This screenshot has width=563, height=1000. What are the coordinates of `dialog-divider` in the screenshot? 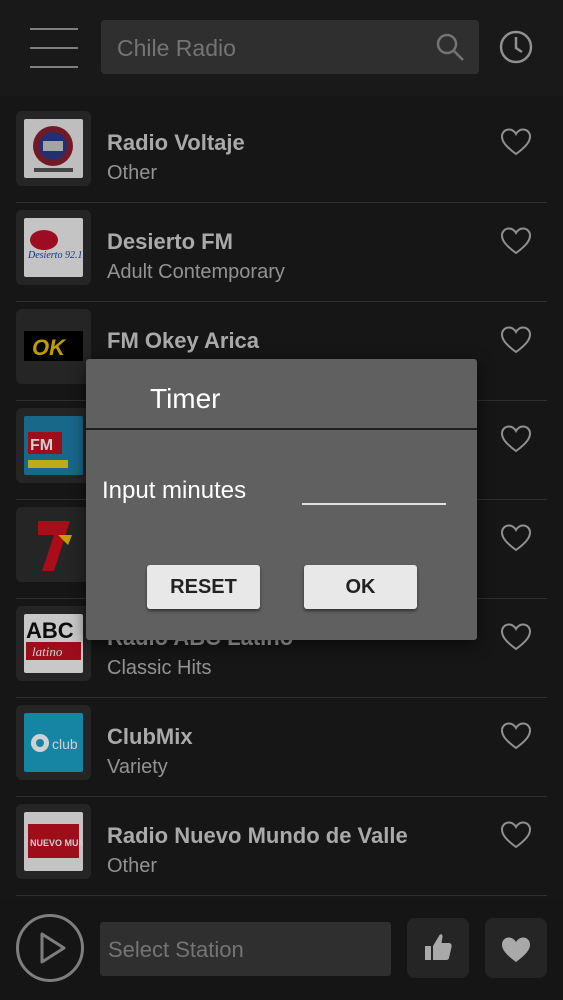 It's located at (281, 429).